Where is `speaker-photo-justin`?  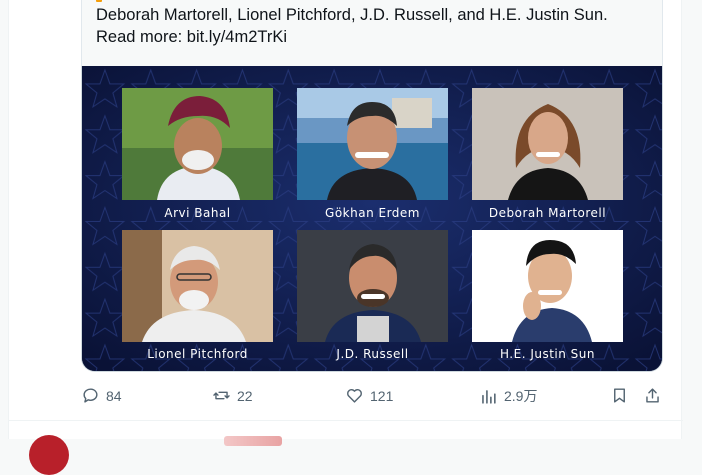
speaker-photo-justin is located at coordinates (547, 286).